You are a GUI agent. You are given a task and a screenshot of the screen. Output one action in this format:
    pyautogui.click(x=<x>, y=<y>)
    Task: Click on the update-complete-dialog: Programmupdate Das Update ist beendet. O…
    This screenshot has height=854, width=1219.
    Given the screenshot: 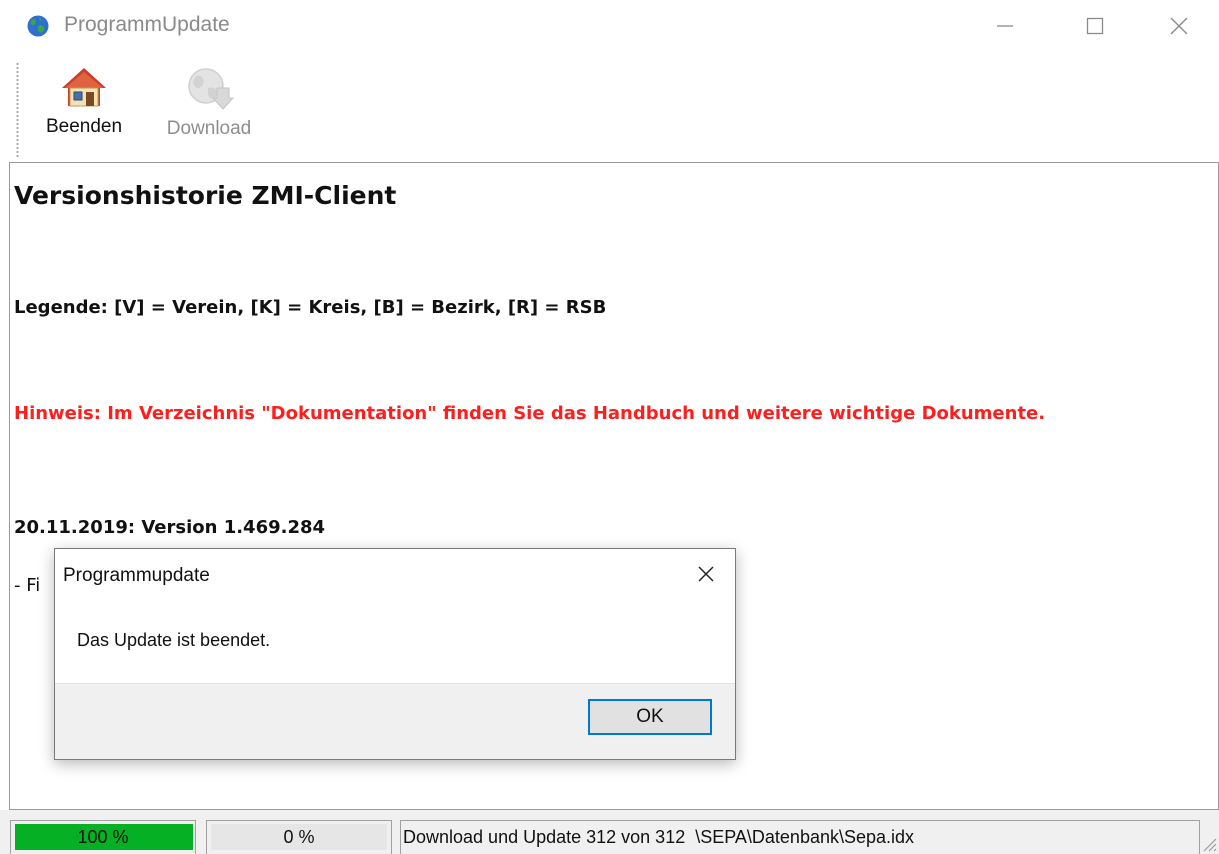 What is the action you would take?
    pyautogui.click(x=395, y=654)
    